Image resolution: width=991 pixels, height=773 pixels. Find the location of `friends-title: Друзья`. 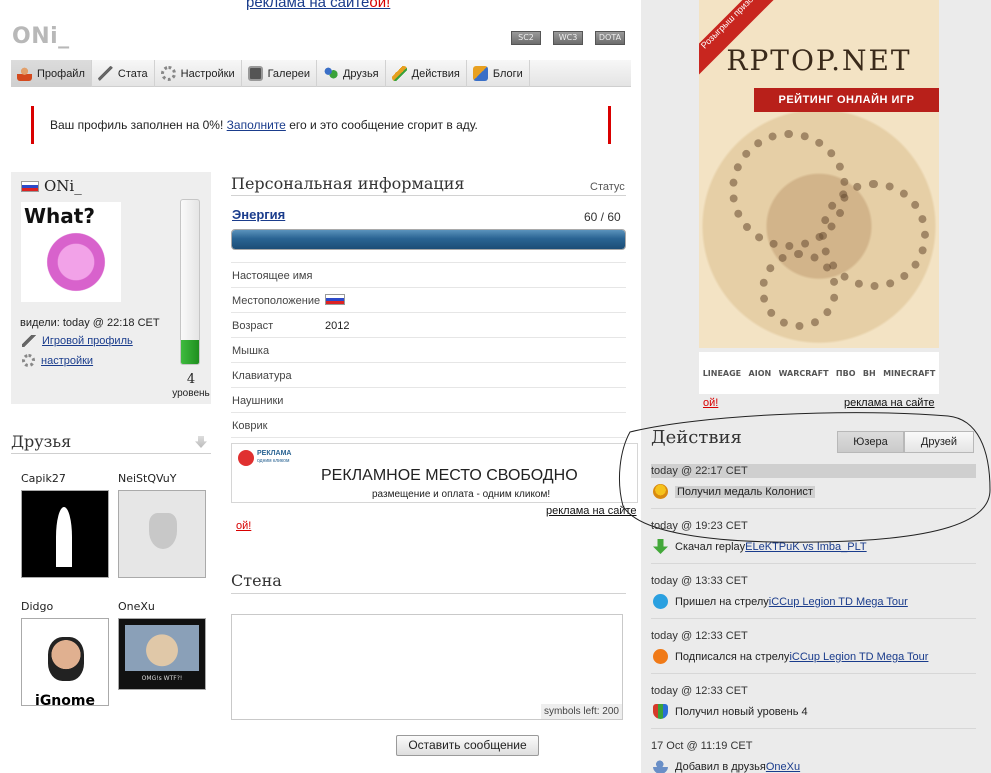

friends-title: Друзья is located at coordinates (41, 441).